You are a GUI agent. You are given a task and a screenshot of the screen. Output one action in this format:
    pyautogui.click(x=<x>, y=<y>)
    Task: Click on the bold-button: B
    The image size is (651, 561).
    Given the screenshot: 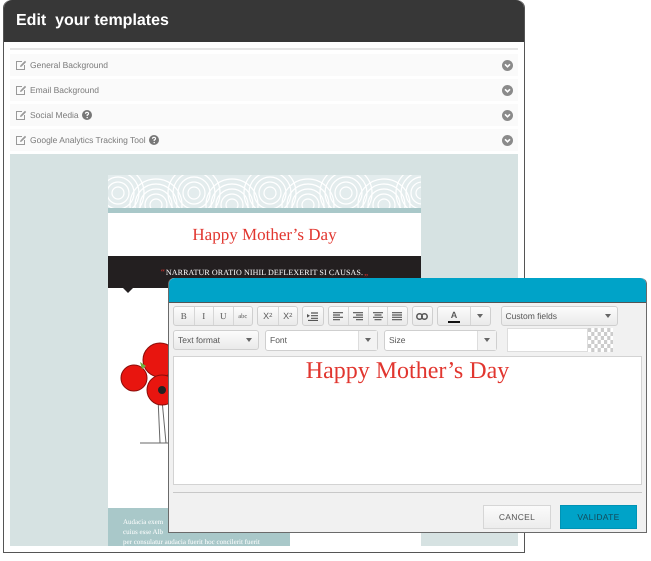 What is the action you would take?
    pyautogui.click(x=184, y=316)
    